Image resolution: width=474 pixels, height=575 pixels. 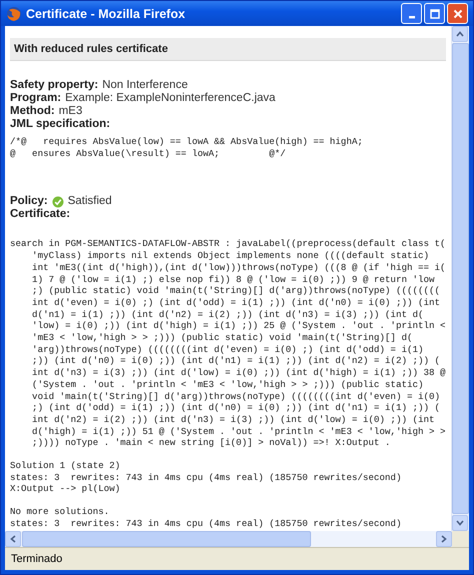 I want to click on property-label: Program:, so click(x=36, y=98).